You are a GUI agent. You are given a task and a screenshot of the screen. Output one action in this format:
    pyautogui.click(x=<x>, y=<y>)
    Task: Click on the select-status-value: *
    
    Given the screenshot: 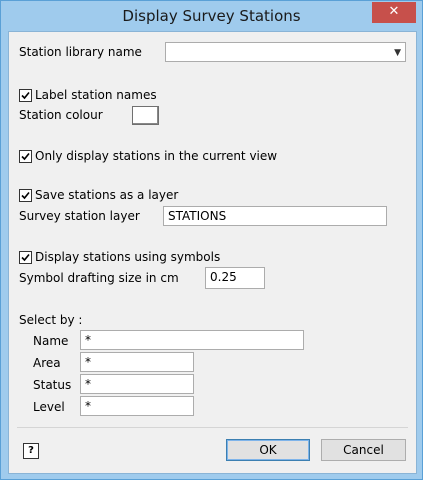 What is the action you would take?
    pyautogui.click(x=88, y=384)
    